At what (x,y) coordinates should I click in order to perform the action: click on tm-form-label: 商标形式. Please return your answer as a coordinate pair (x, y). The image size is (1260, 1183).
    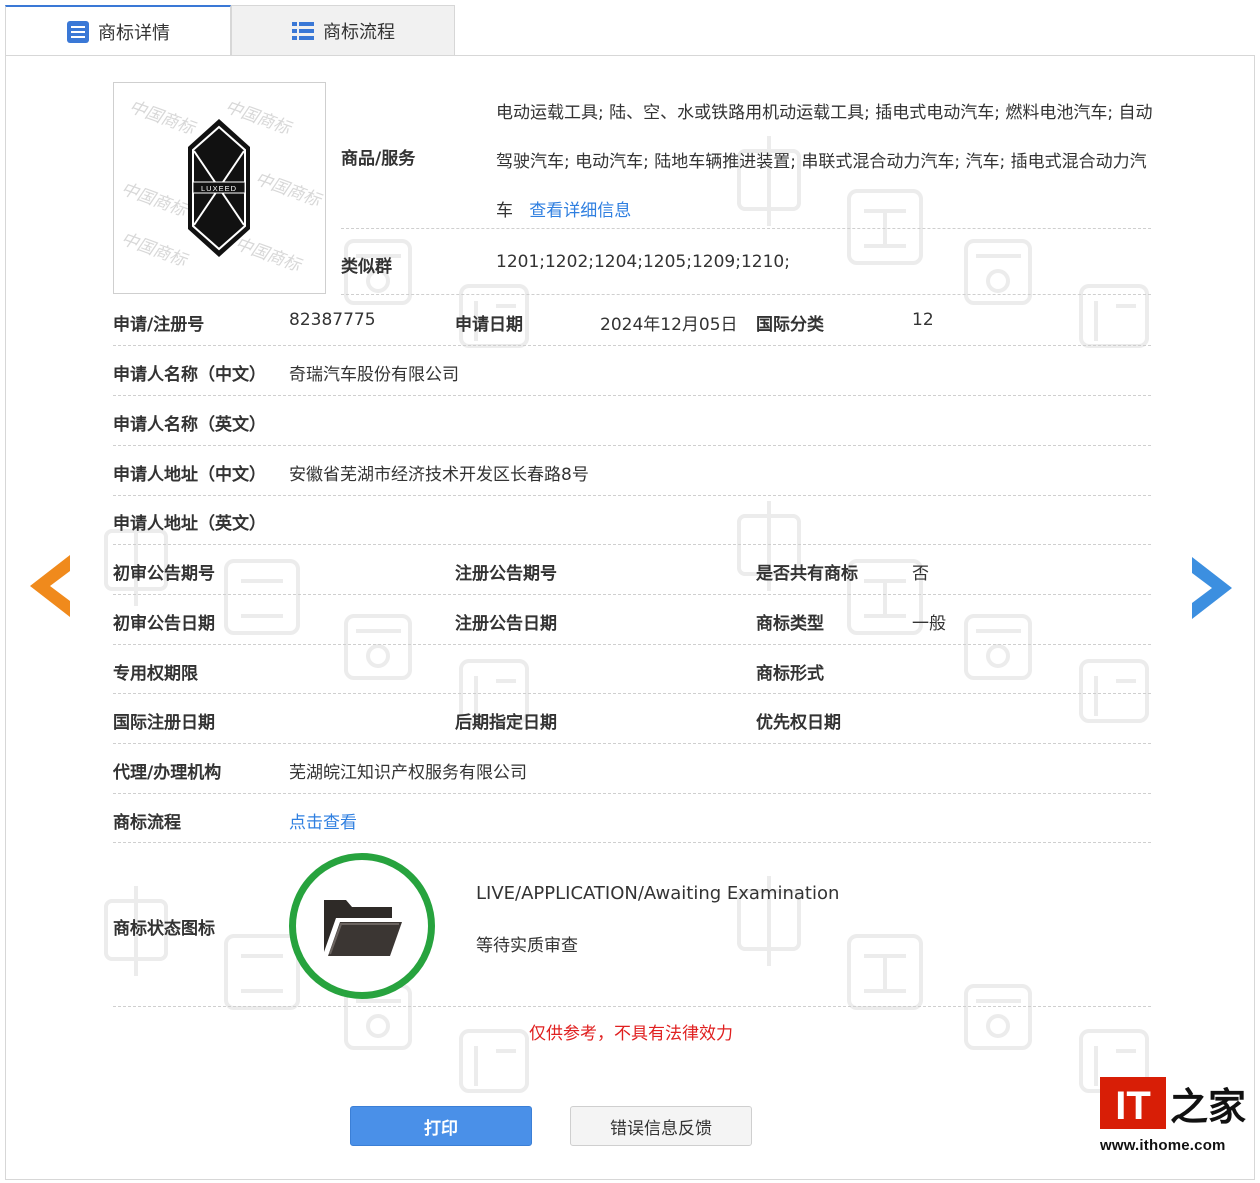
    Looking at the image, I should click on (790, 674).